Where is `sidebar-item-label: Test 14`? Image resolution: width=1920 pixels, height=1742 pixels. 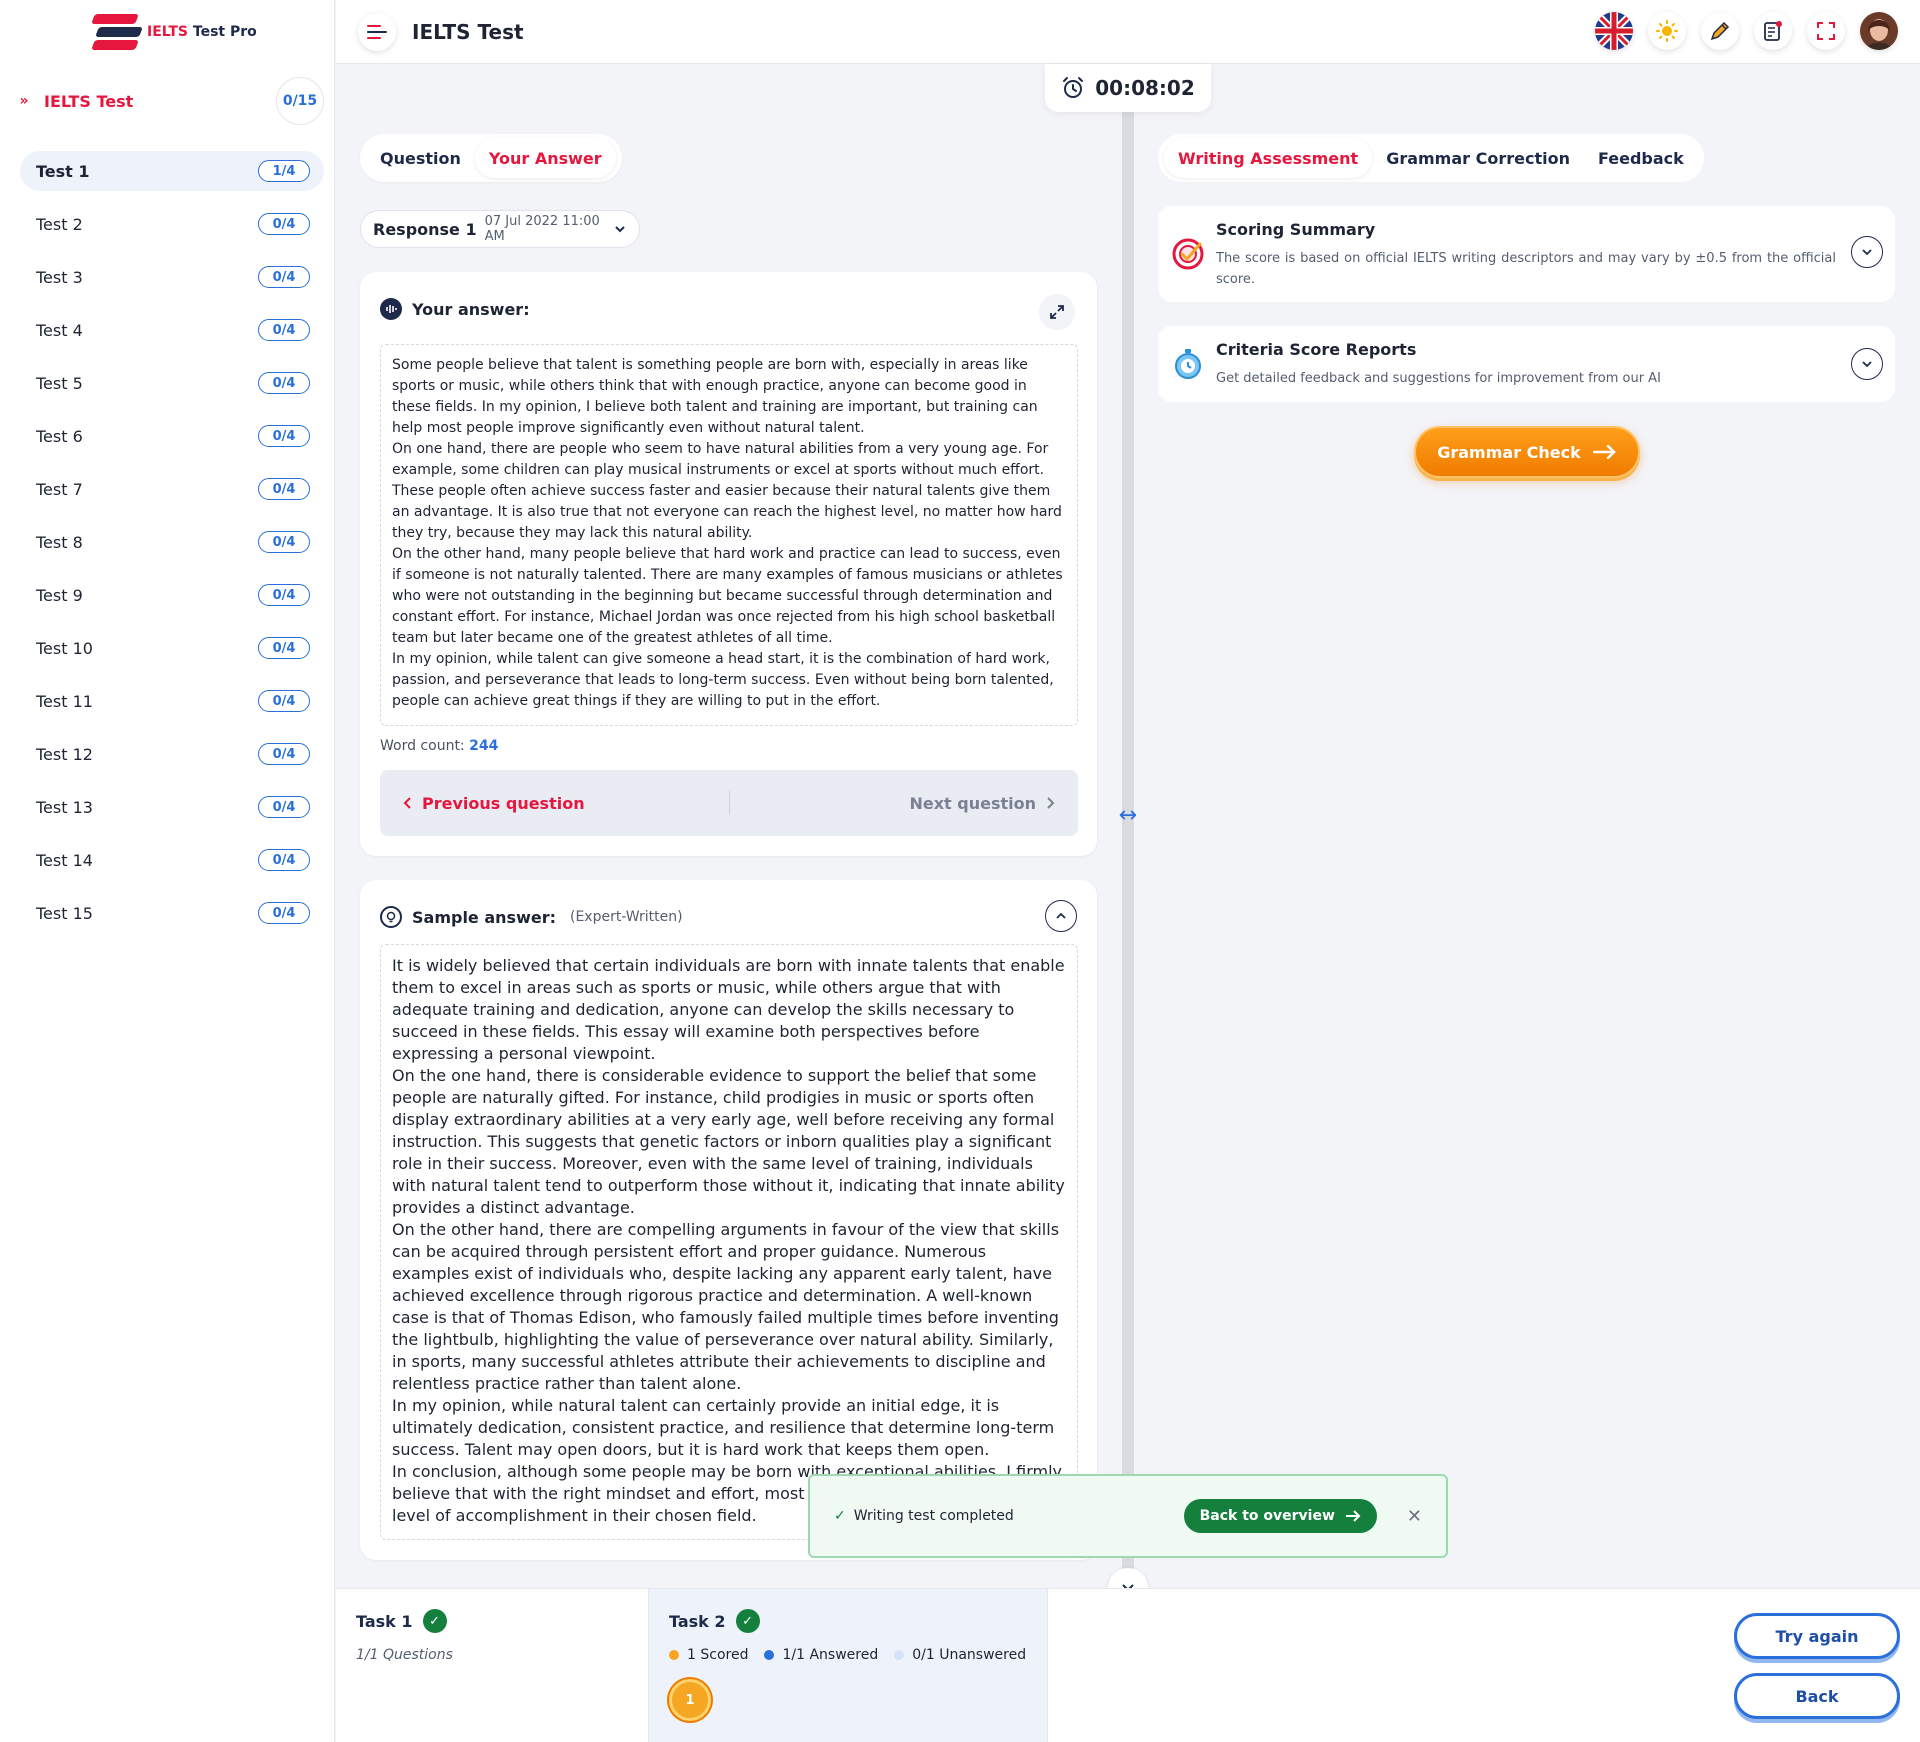
sidebar-item-label: Test 14 is located at coordinates (64, 860).